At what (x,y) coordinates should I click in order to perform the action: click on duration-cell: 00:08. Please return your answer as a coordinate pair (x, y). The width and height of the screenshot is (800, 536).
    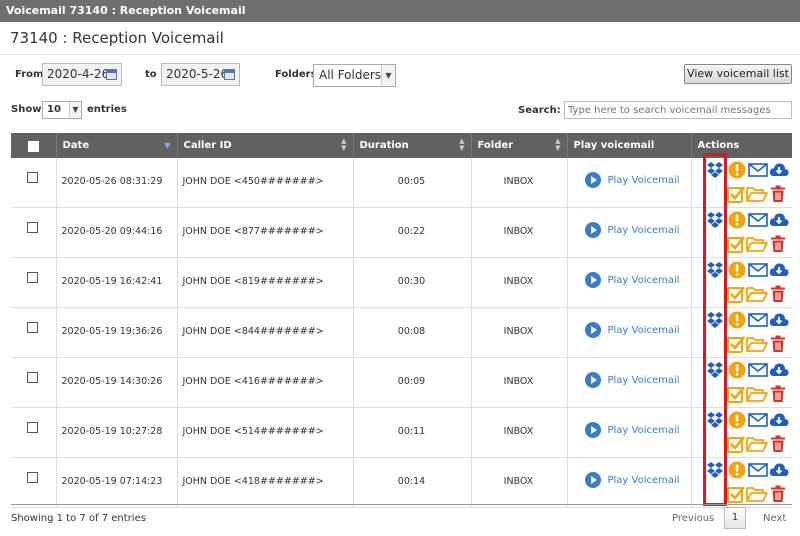
    Looking at the image, I should click on (412, 332).